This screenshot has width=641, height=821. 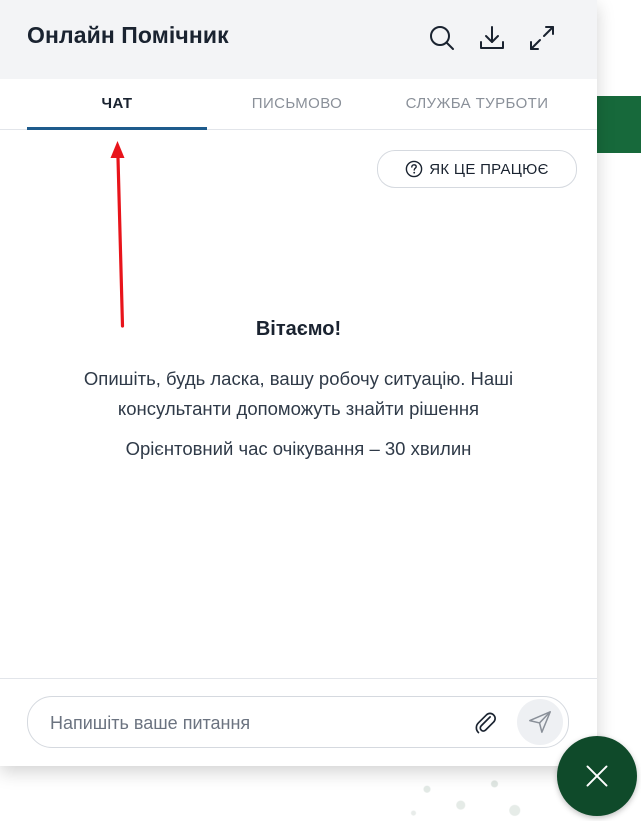 What do you see at coordinates (489, 169) in the screenshot?
I see `how-it-works-label: ЯК ЦЕ ПРАЦЮЄ` at bounding box center [489, 169].